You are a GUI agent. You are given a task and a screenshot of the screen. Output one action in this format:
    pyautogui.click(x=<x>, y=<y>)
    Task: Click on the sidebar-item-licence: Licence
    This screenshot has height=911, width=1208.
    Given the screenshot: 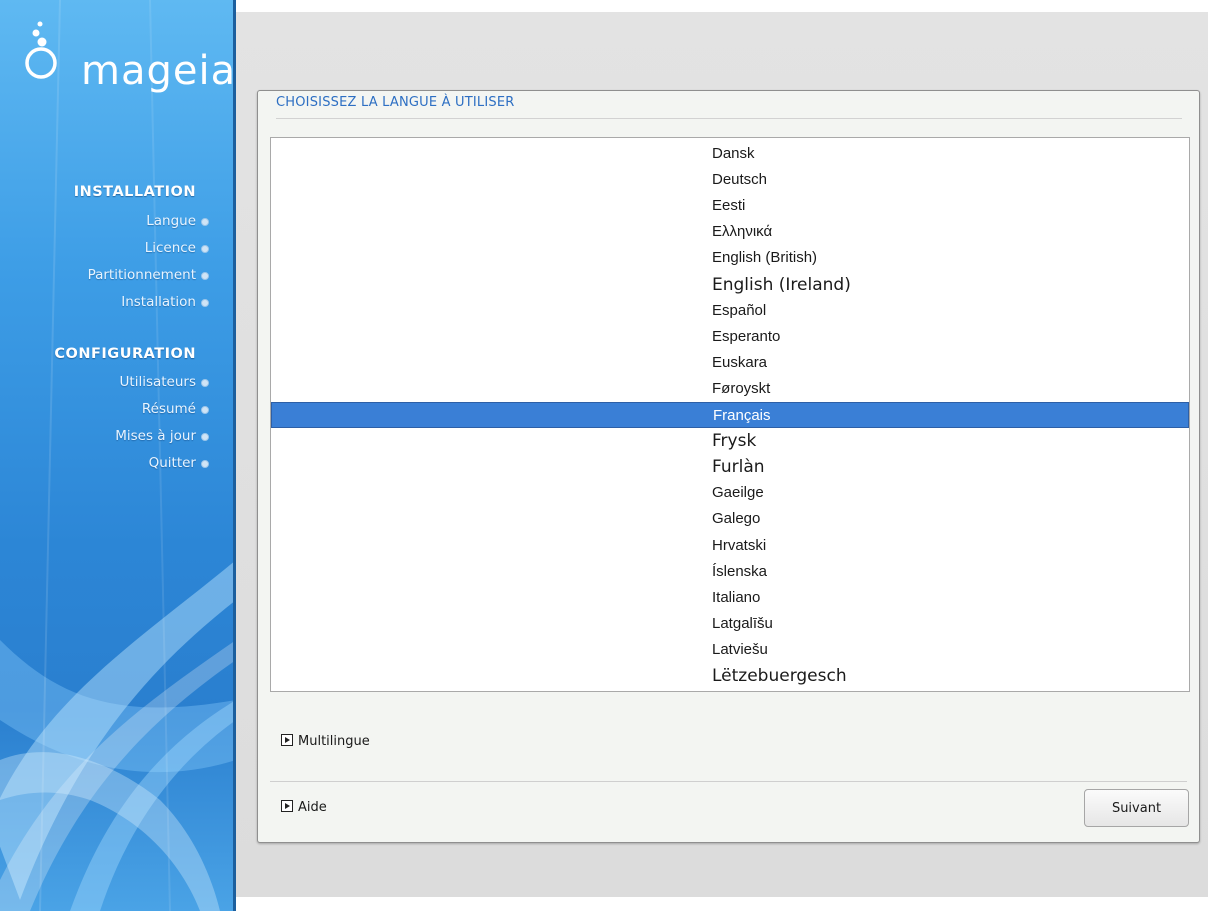 What is the action you would take?
    pyautogui.click(x=176, y=248)
    